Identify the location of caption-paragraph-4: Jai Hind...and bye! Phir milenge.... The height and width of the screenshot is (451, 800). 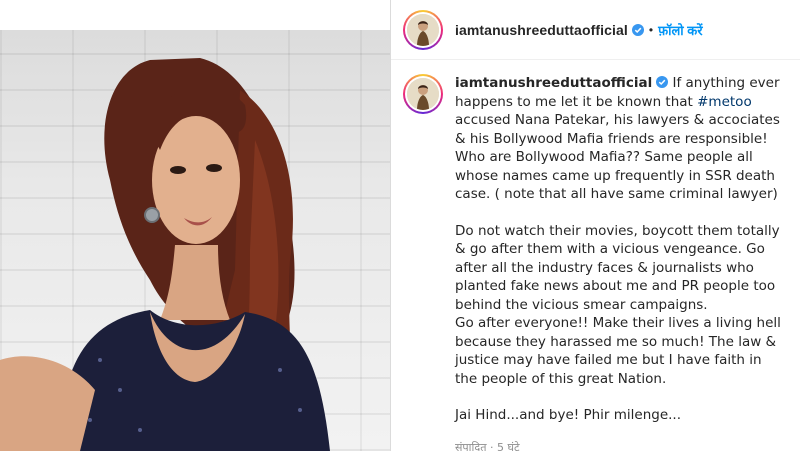
(568, 415).